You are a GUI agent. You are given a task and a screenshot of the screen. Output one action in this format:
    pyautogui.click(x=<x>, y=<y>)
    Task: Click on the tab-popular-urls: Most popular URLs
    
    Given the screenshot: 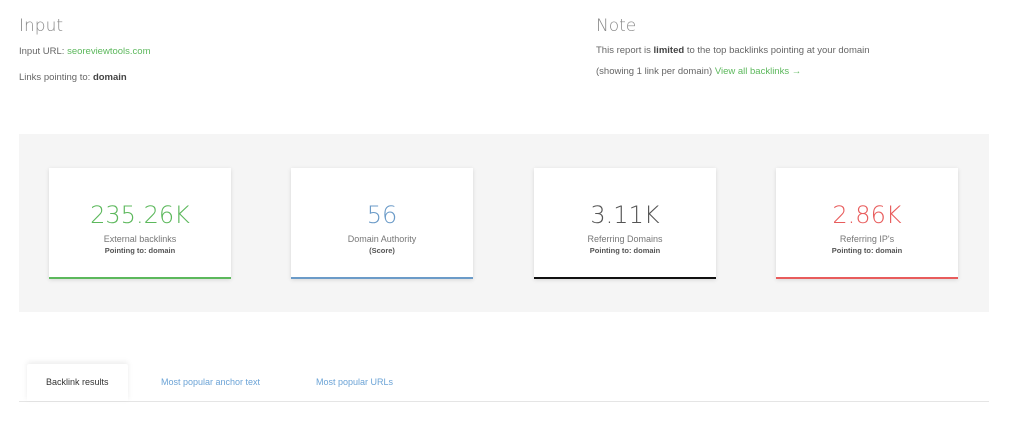 What is the action you would take?
    pyautogui.click(x=354, y=382)
    